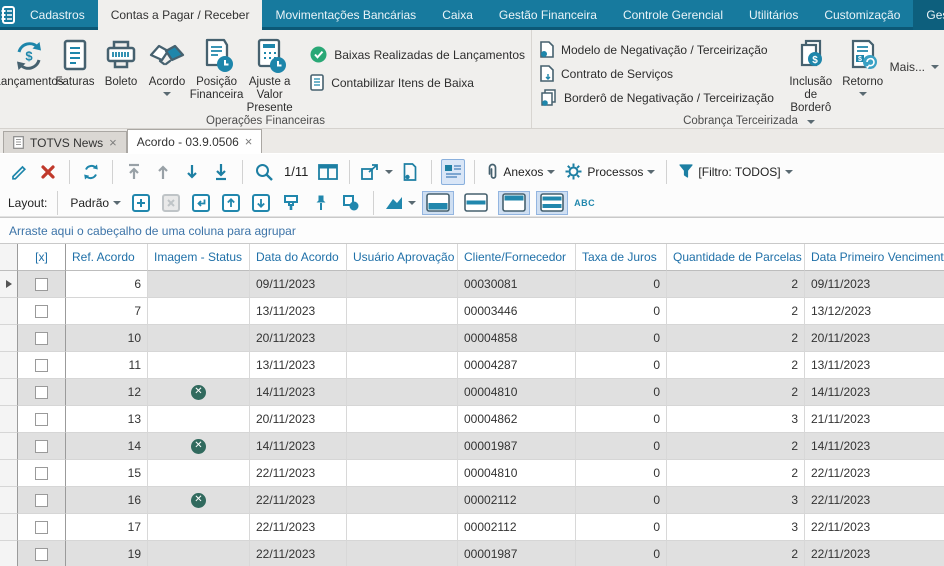 The width and height of the screenshot is (944, 566). What do you see at coordinates (402, 257) in the screenshot?
I see `column-header-usu-rio-aprova-o: Usuário Aprovação` at bounding box center [402, 257].